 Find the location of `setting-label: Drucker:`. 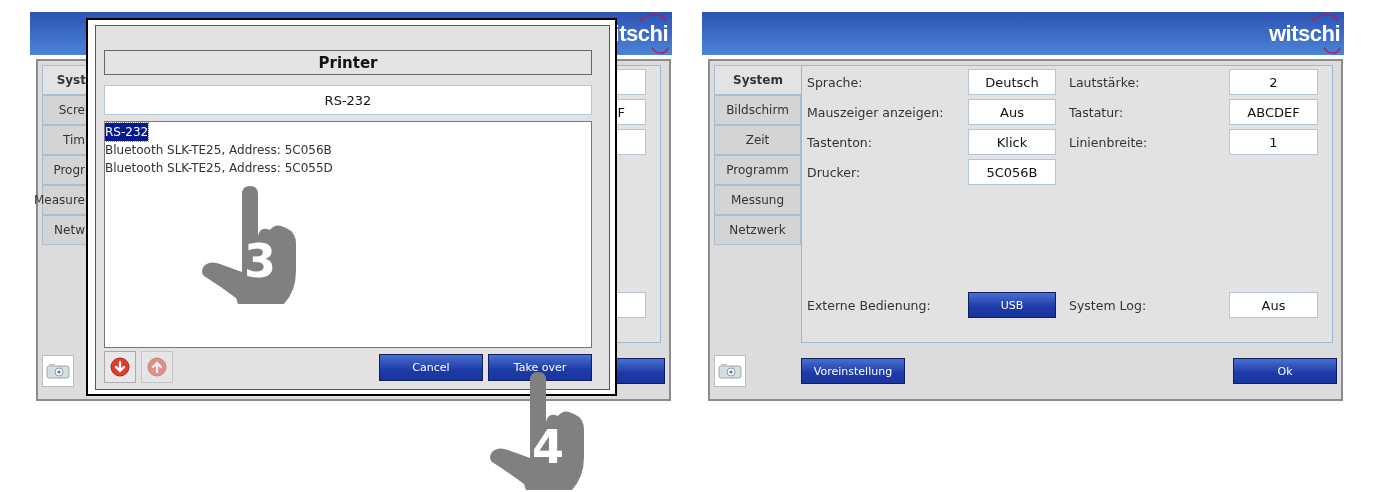

setting-label: Drucker: is located at coordinates (834, 172).